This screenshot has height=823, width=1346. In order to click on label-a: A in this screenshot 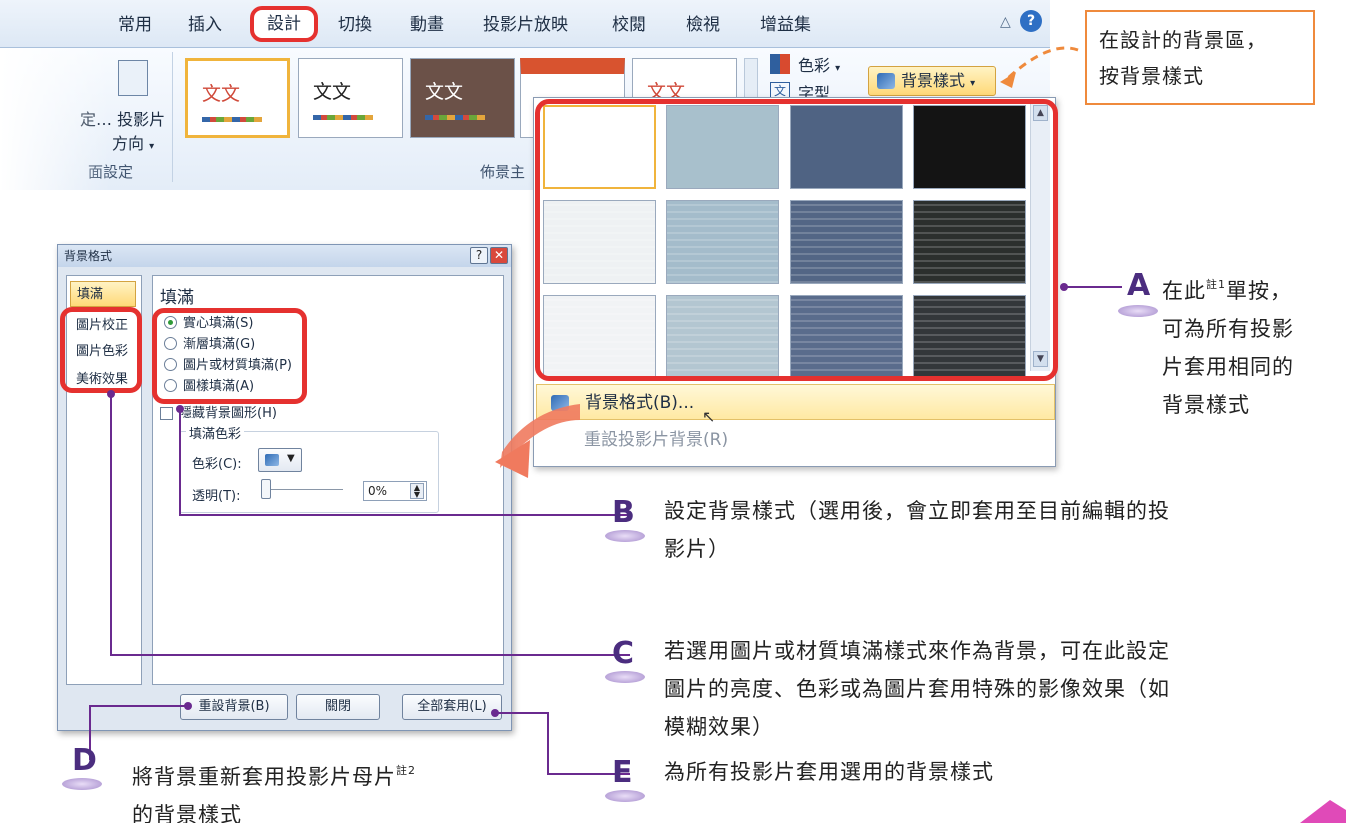, I will do `click(1139, 285)`.